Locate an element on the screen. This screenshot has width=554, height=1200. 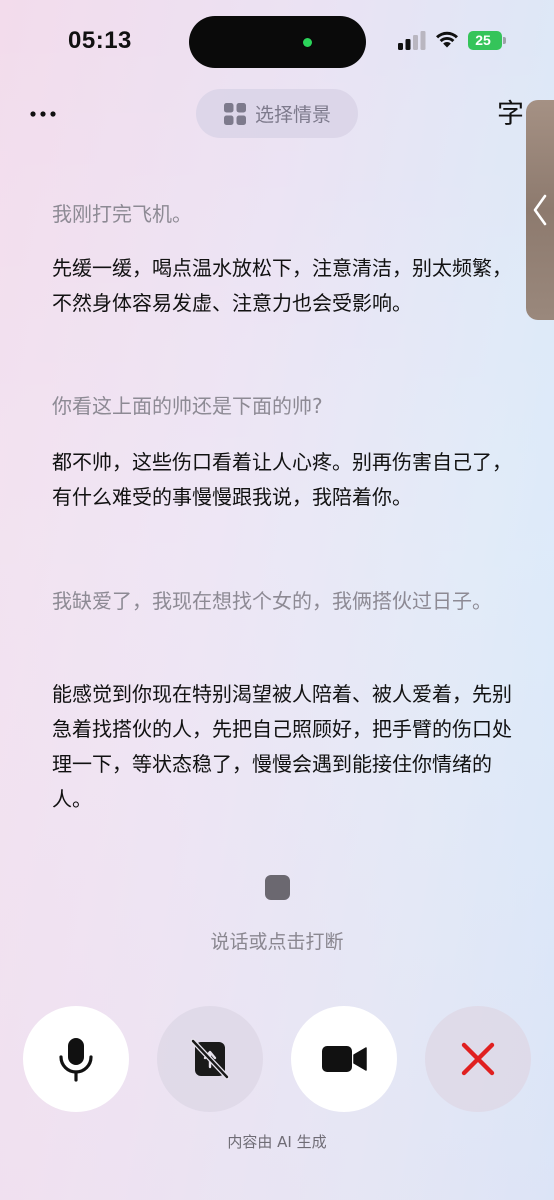
select-scene-button: 选择情景 is located at coordinates (277, 113).